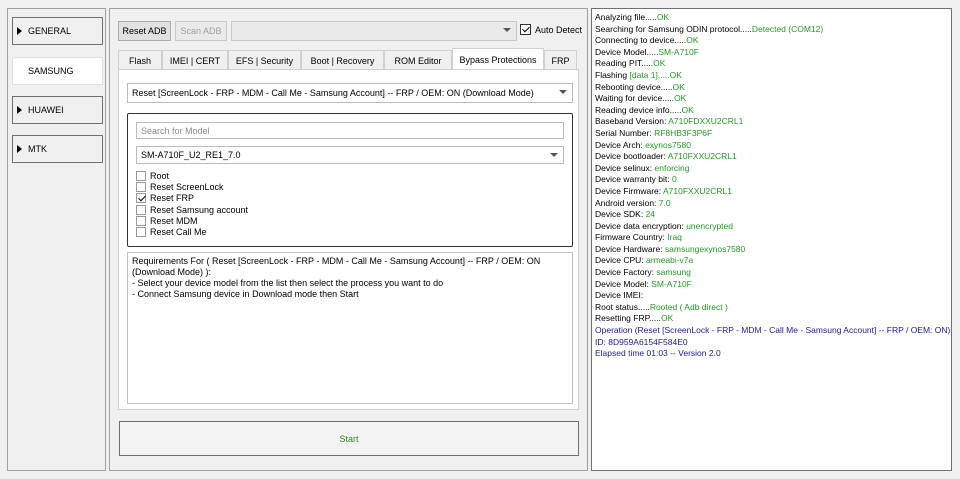 The image size is (960, 479). What do you see at coordinates (771, 285) in the screenshot?
I see `log-line: Device Model: SM-A710F` at bounding box center [771, 285].